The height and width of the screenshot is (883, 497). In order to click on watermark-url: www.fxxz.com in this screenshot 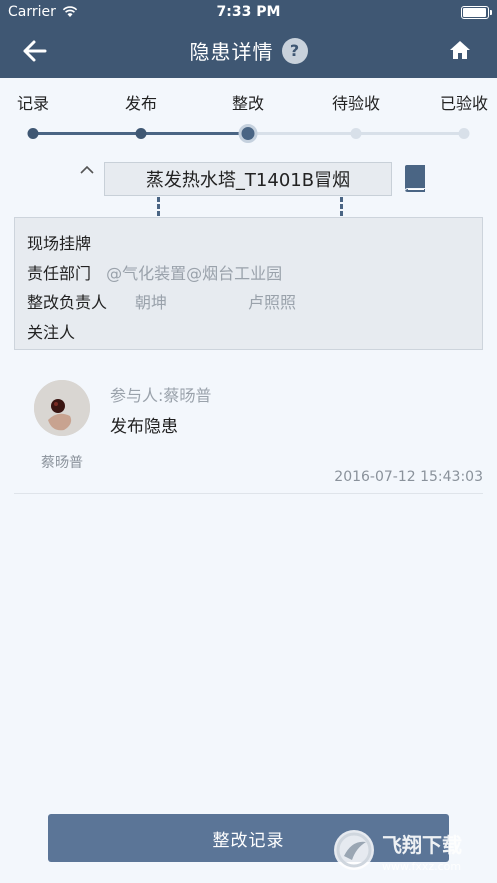, I will do `click(421, 866)`.